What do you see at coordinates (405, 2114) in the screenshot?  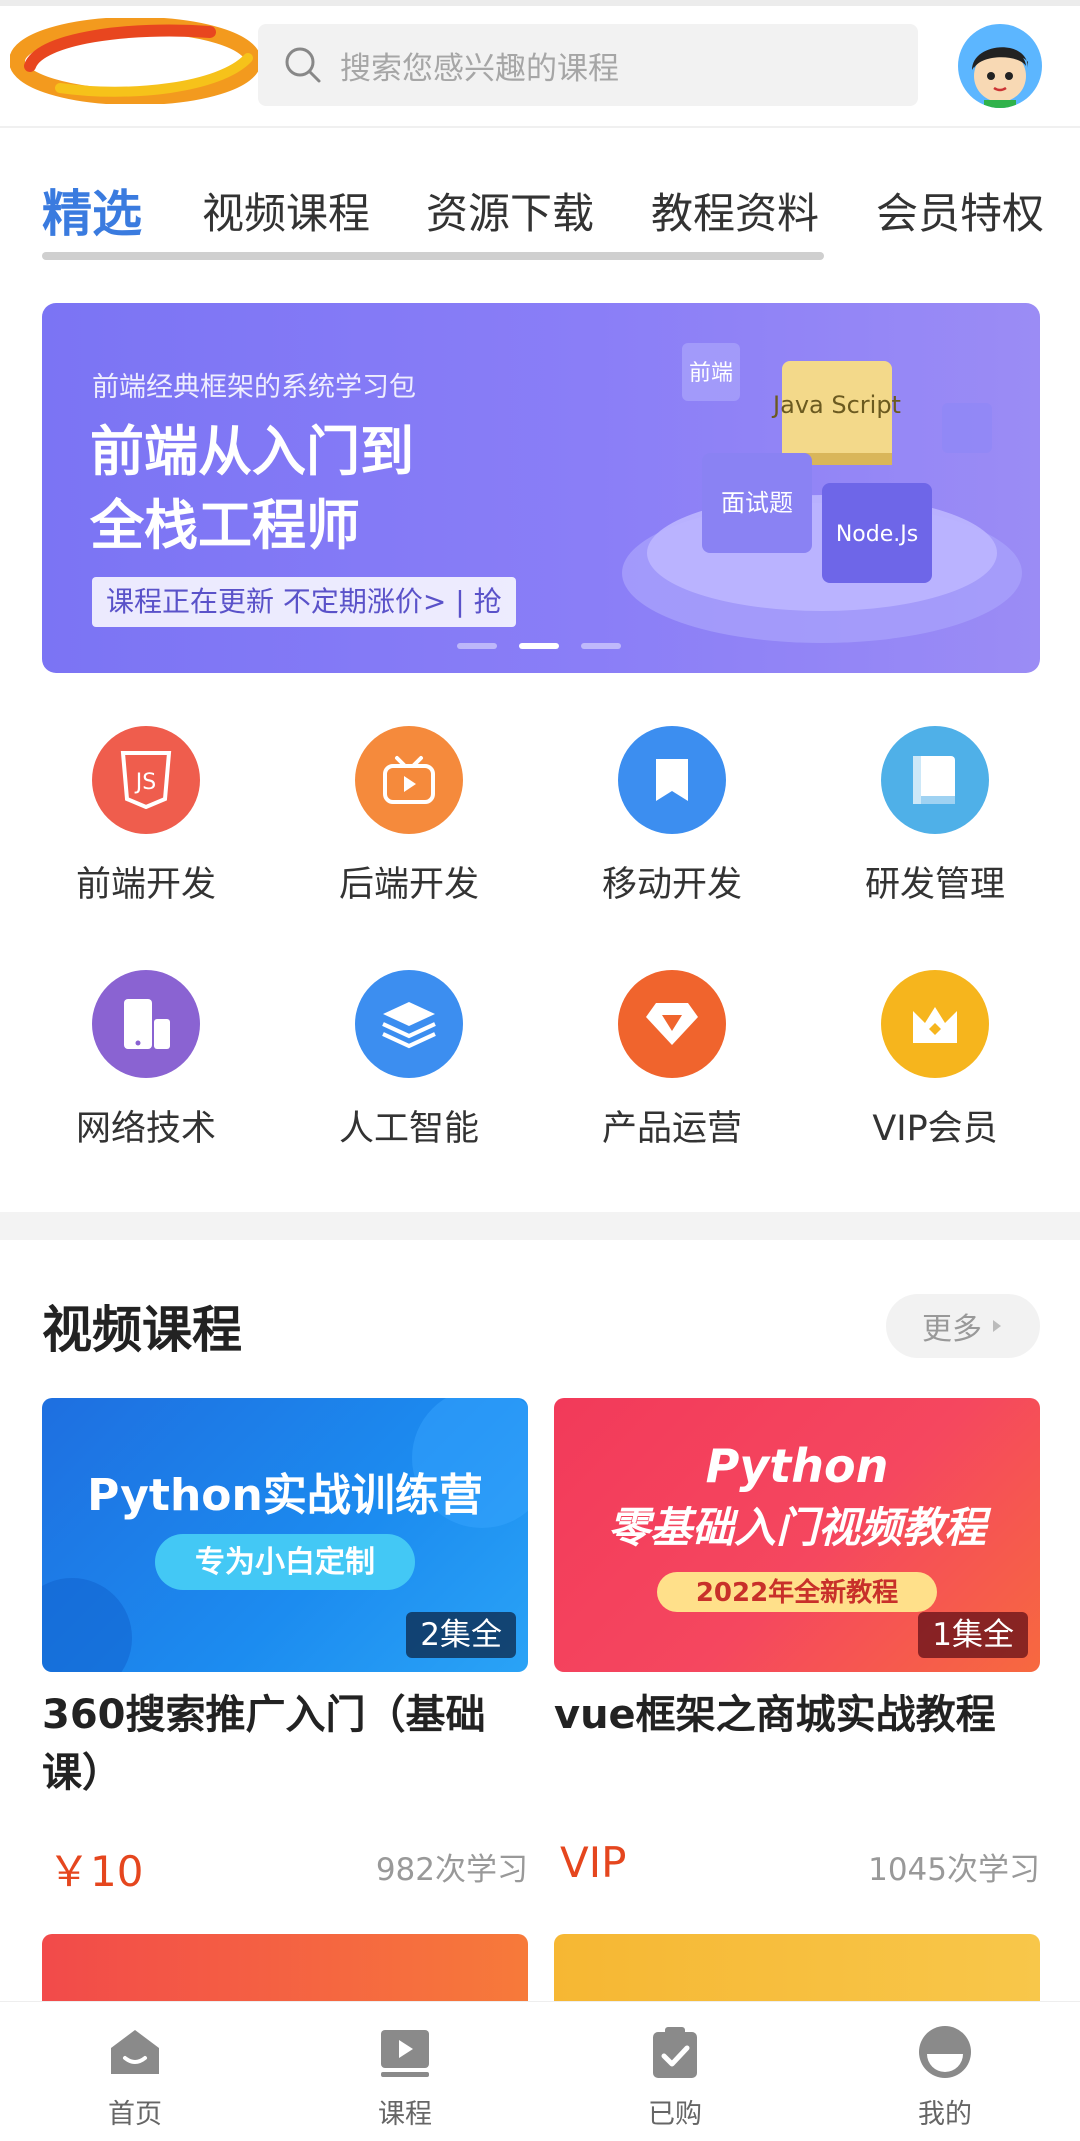 I see `nav-label: 课程` at bounding box center [405, 2114].